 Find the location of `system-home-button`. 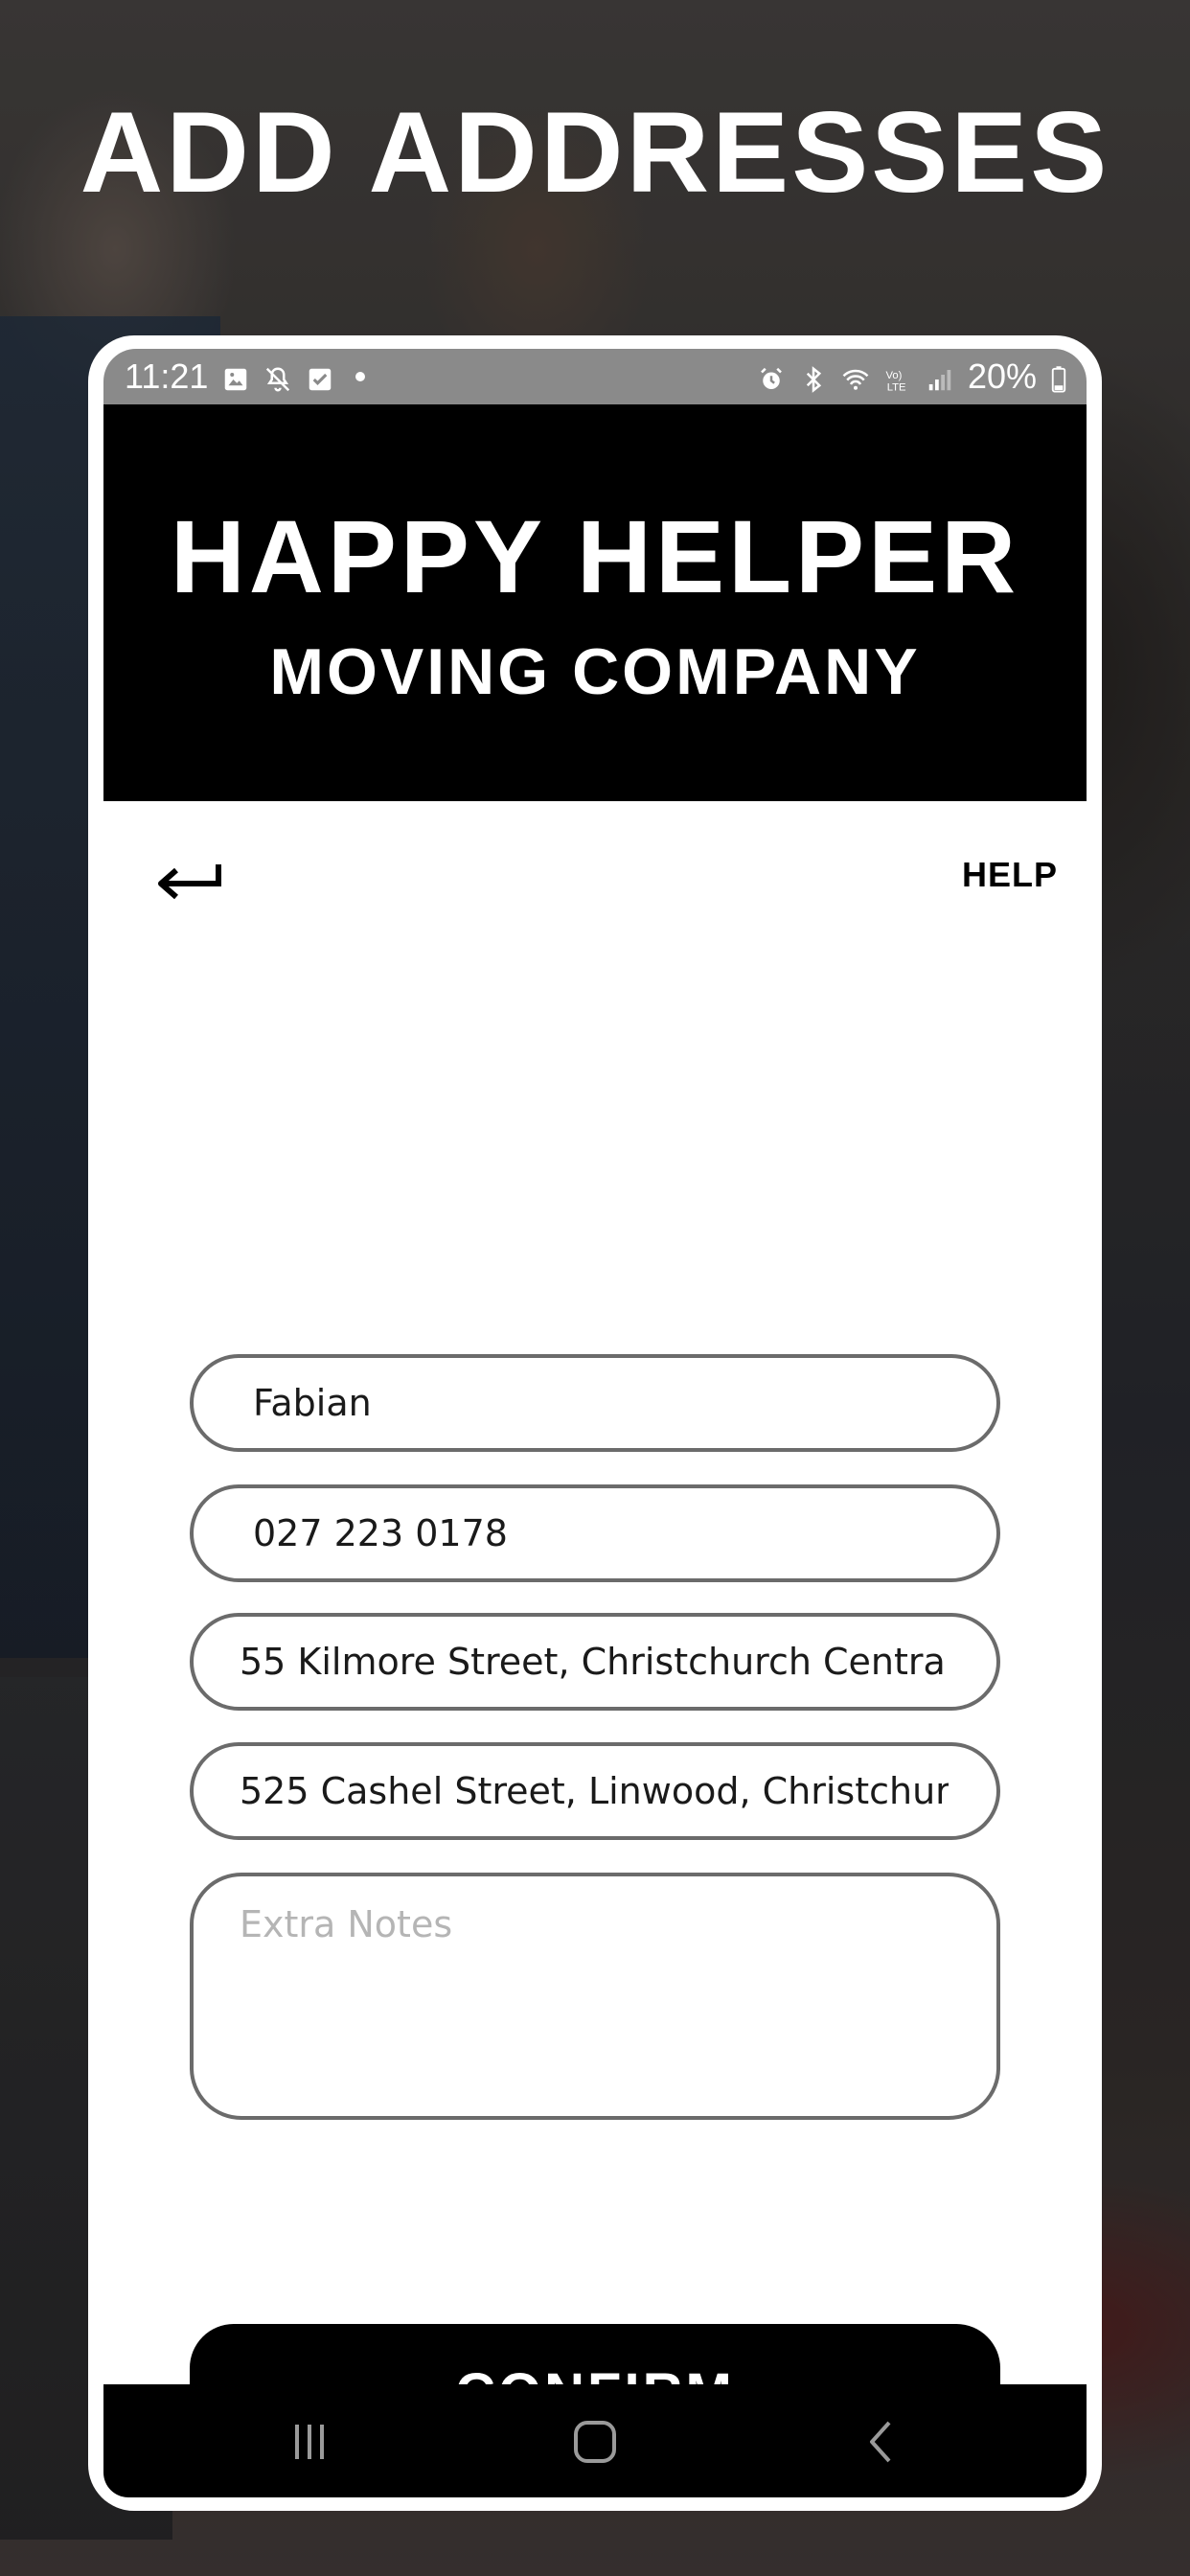

system-home-button is located at coordinates (595, 2442).